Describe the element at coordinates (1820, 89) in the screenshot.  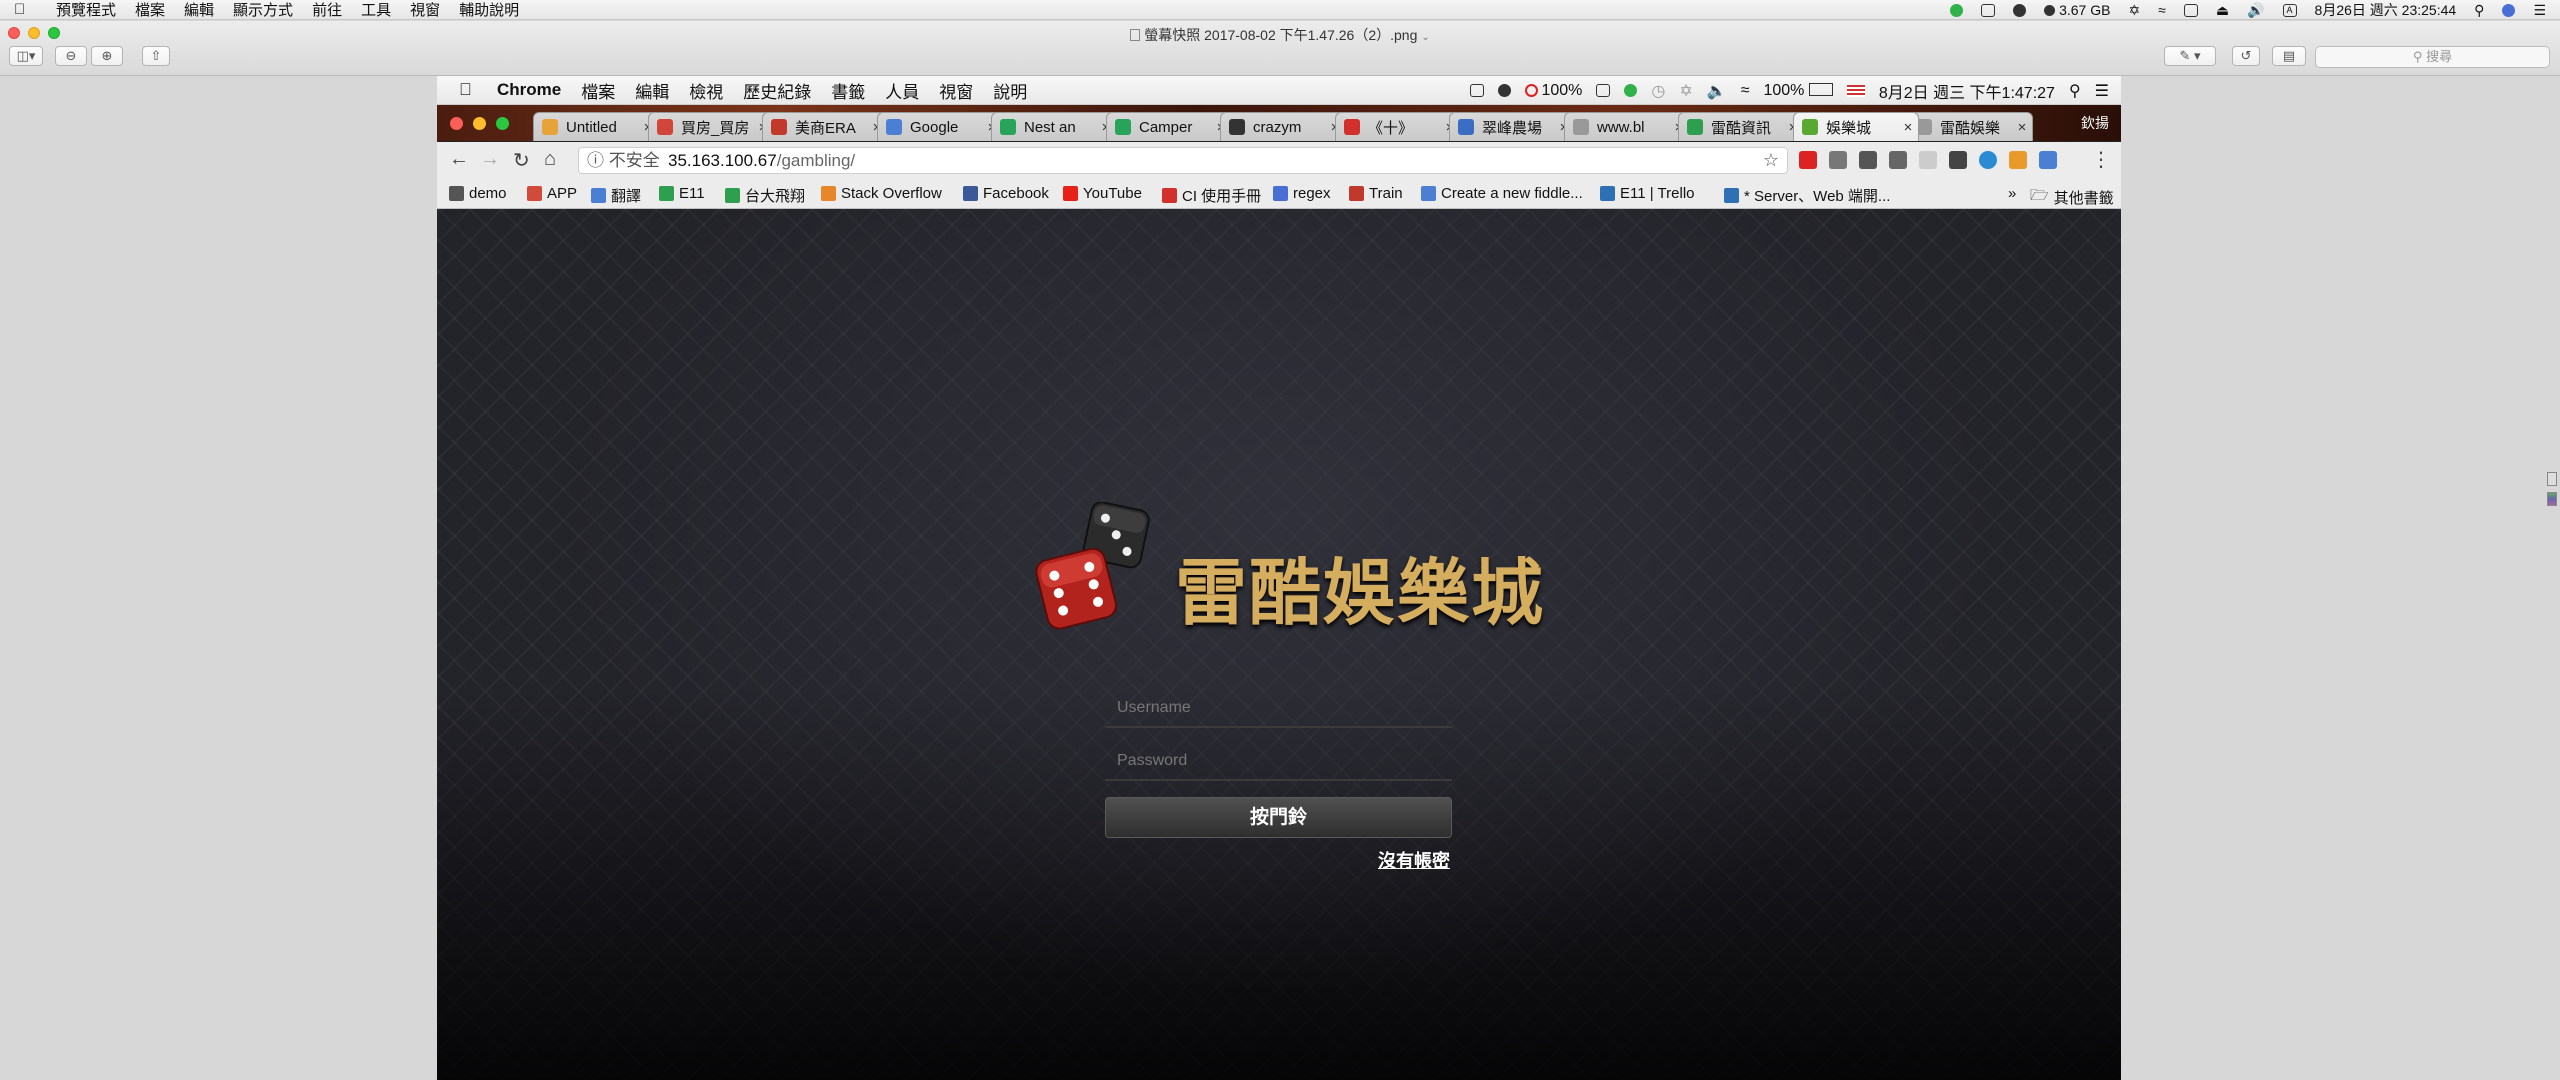
I see `inner-battery-icon` at that location.